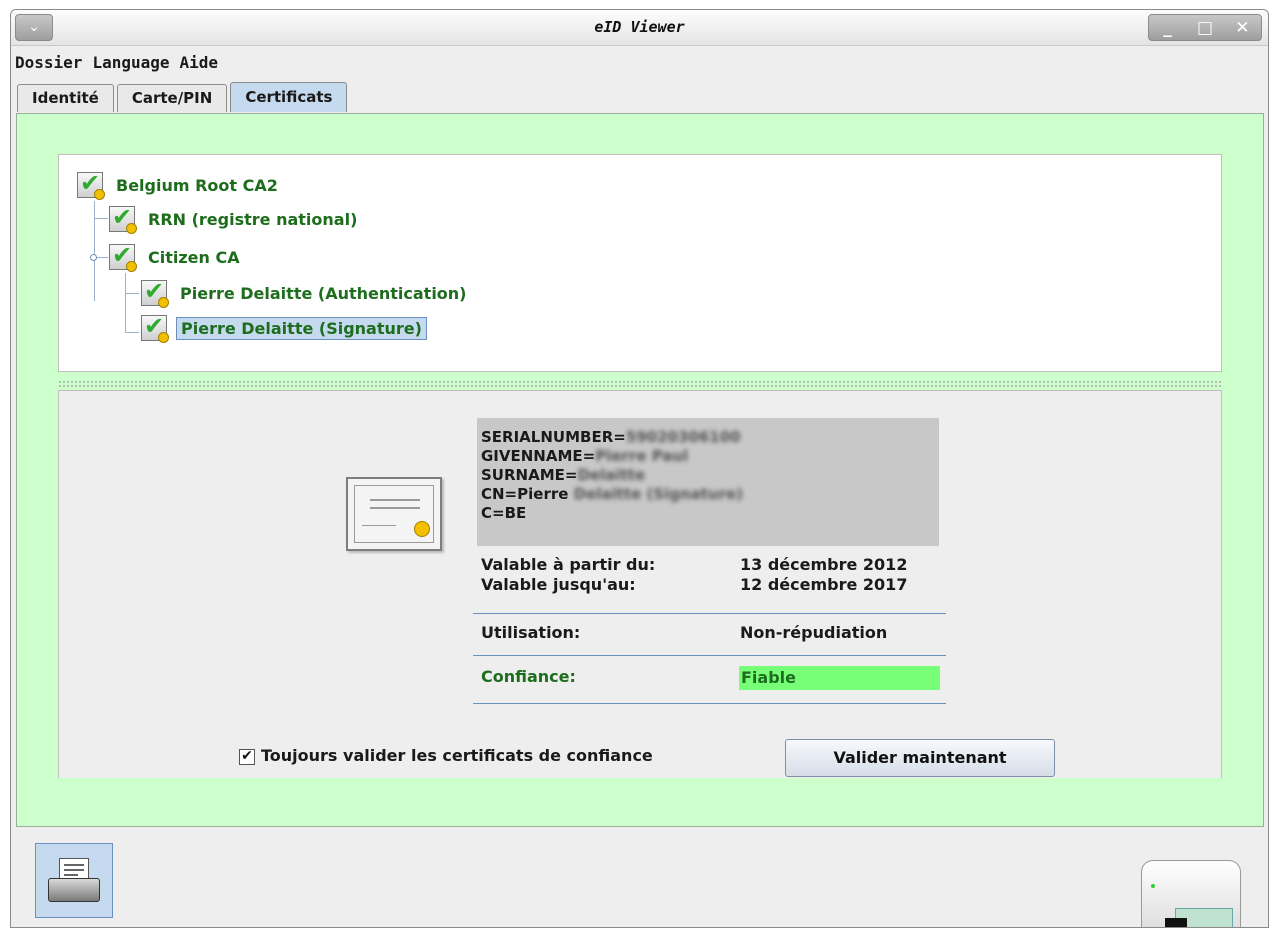  I want to click on printer-icon, so click(74, 882).